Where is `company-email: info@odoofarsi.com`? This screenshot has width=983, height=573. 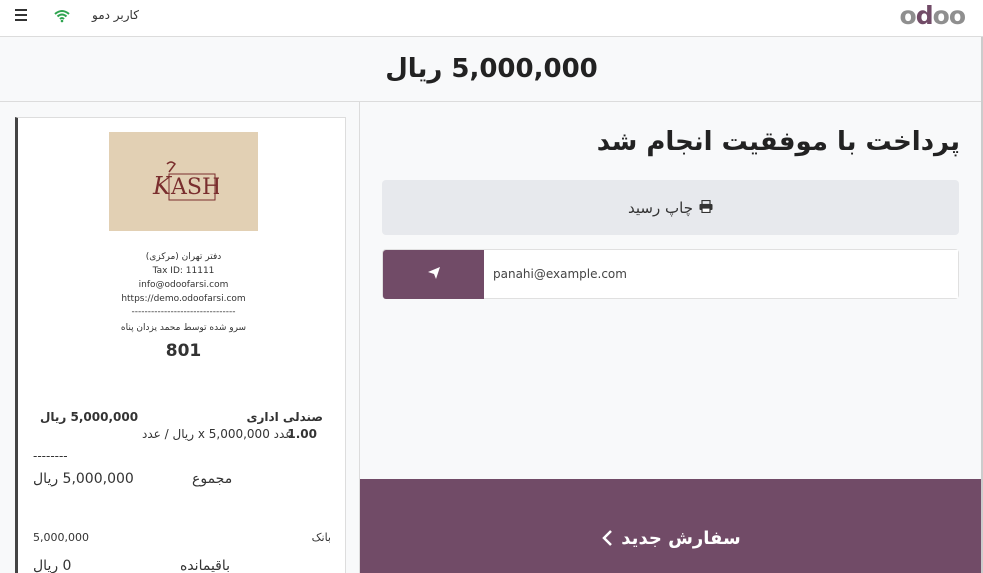 company-email: info@odoofarsi.com is located at coordinates (183, 285).